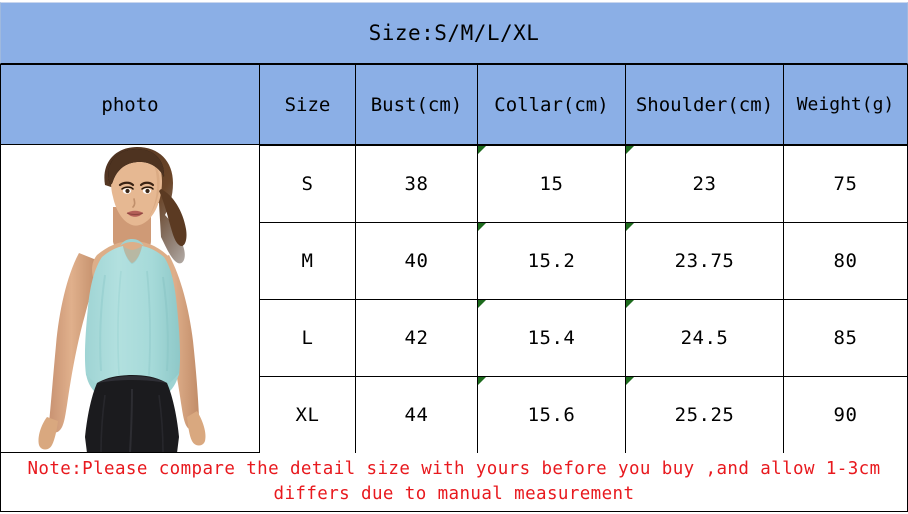 This screenshot has height=514, width=908. What do you see at coordinates (416, 261) in the screenshot?
I see `table-cell-bust: 40` at bounding box center [416, 261].